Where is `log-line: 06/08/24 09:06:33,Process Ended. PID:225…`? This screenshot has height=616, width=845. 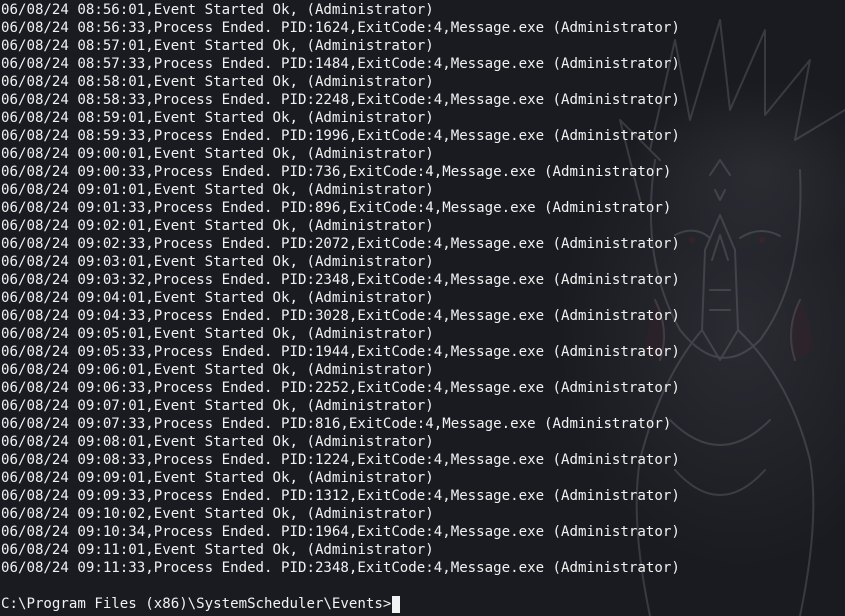
log-line: 06/08/24 09:06:33,Process Ended. PID:225… is located at coordinates (340, 388).